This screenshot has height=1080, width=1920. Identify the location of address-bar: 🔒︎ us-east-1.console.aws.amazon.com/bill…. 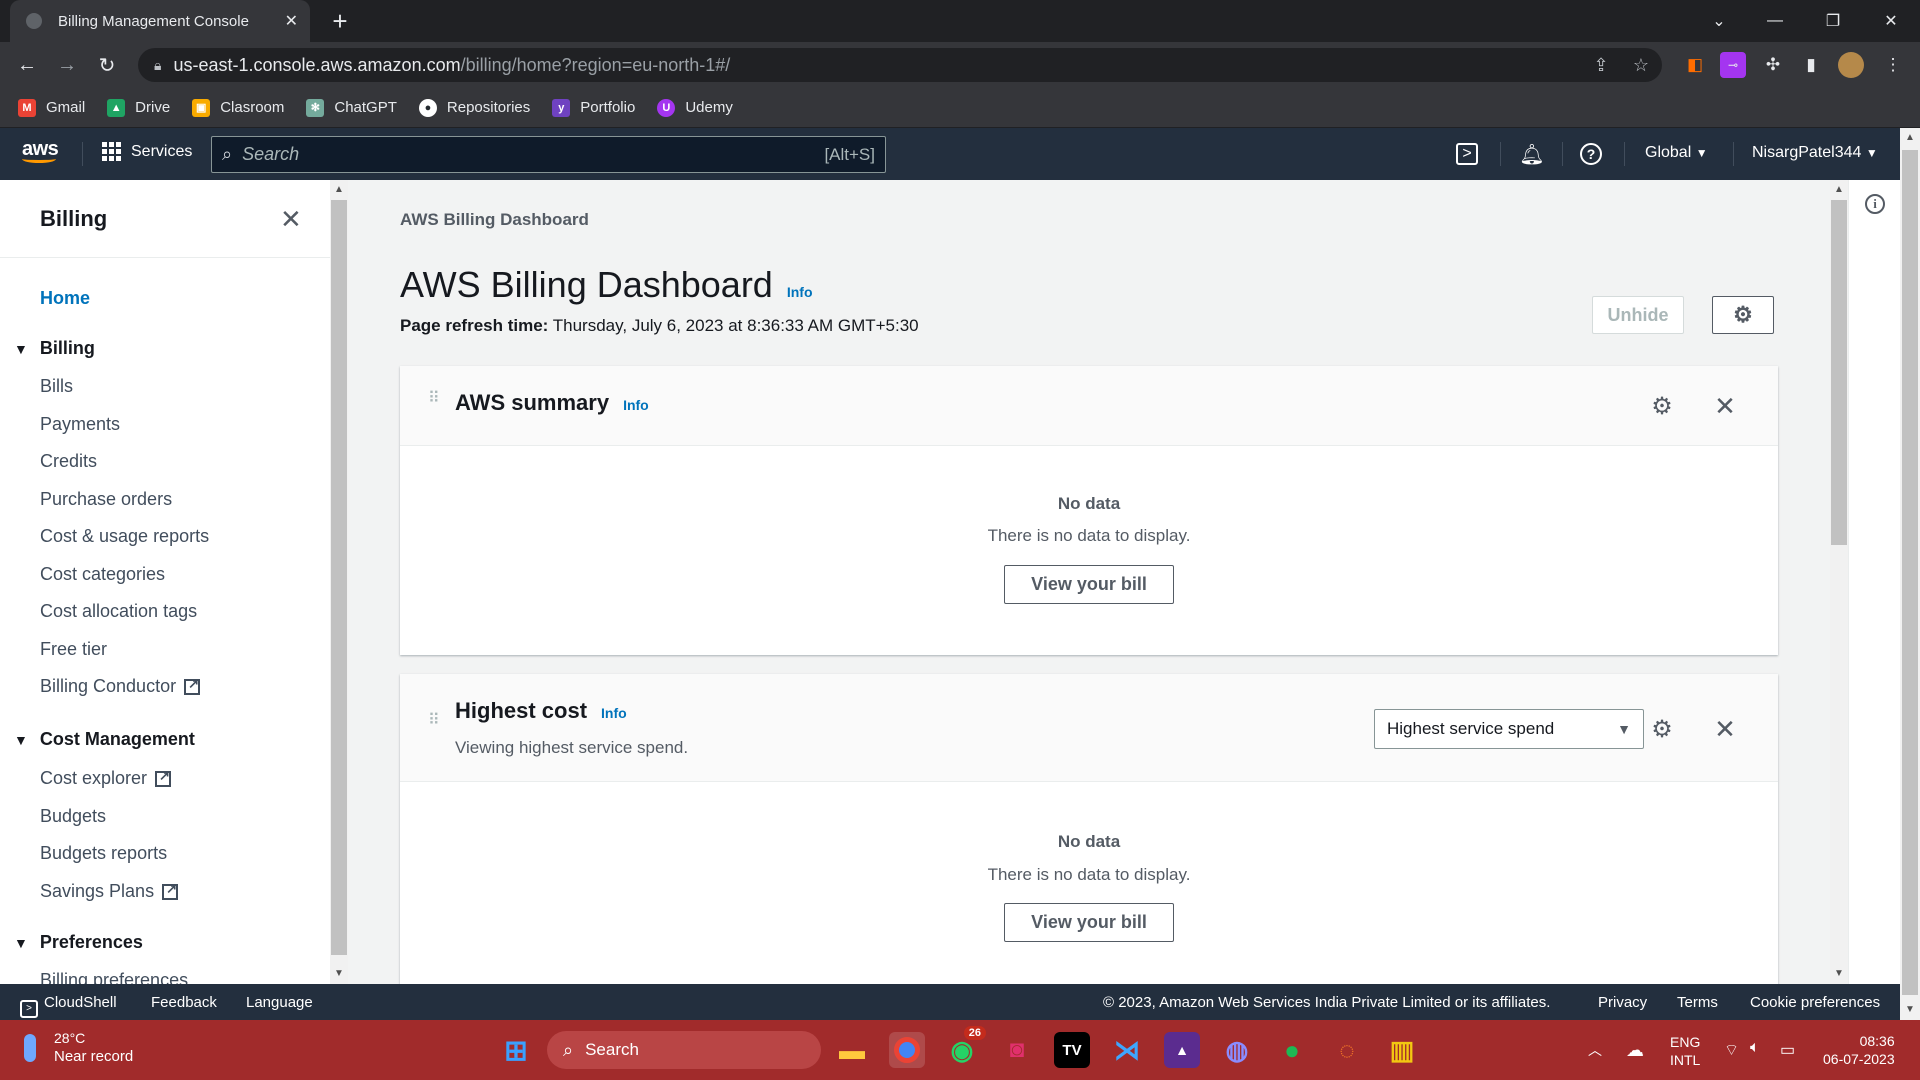
(900, 65).